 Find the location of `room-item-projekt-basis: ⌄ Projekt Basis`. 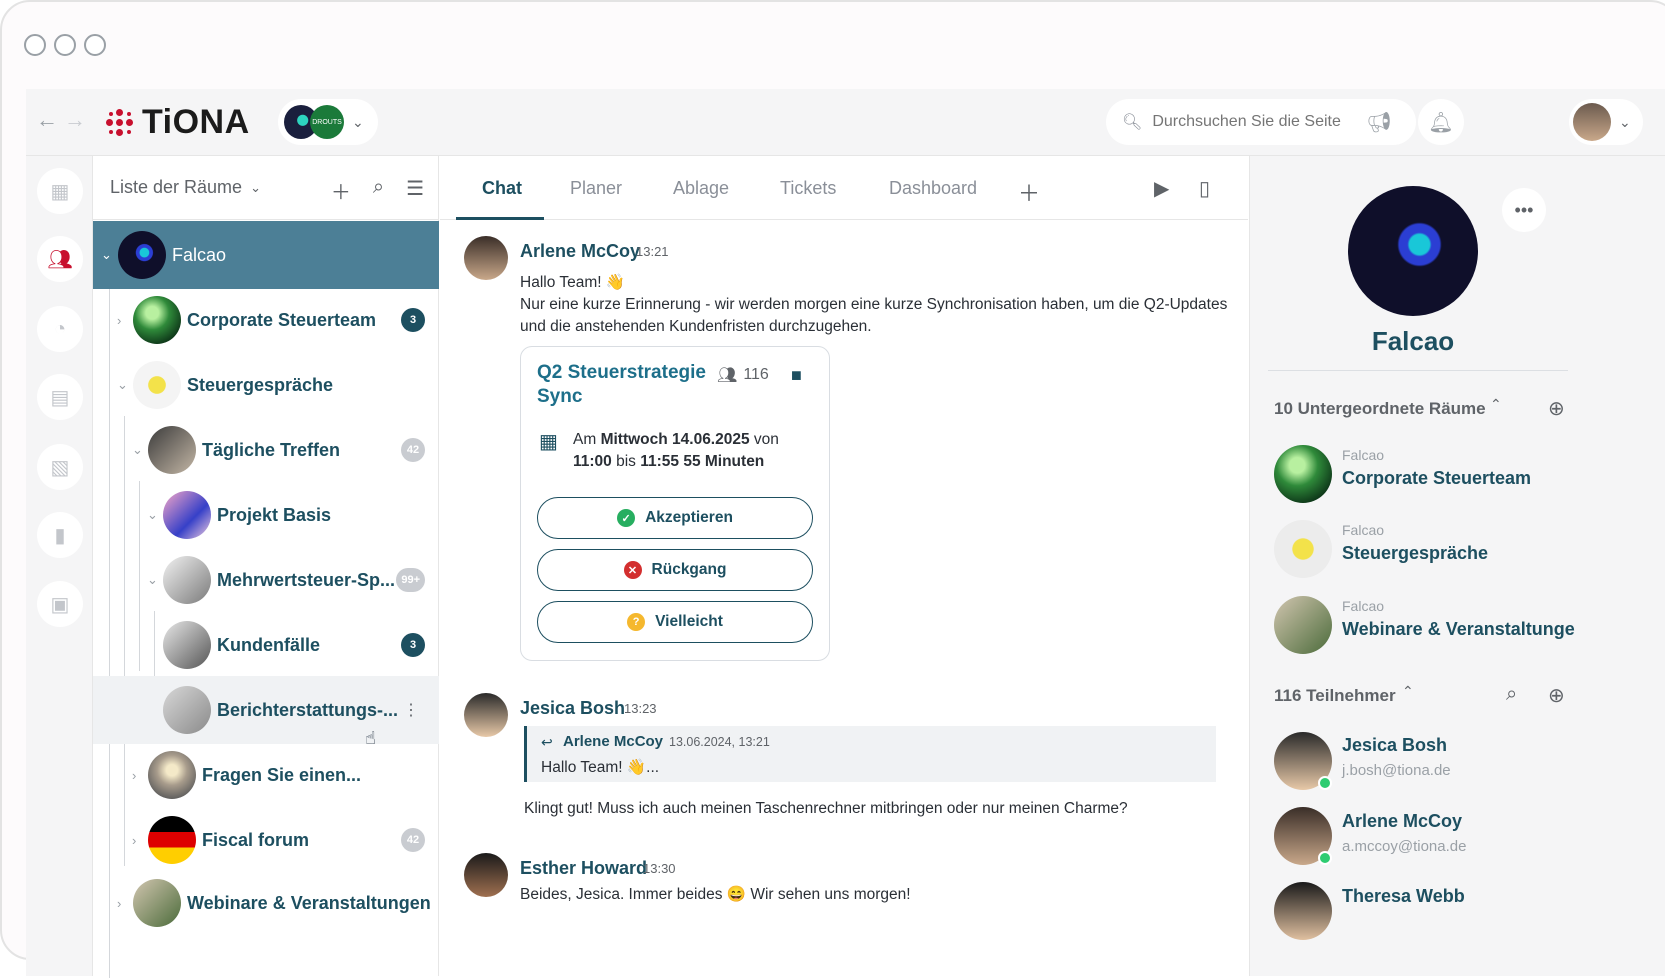

room-item-projekt-basis: ⌄ Projekt Basis is located at coordinates (266, 515).